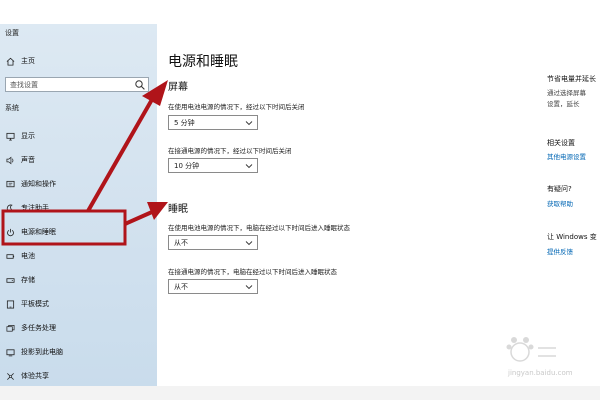  Describe the element at coordinates (78, 61) in the screenshot. I see `sidebar-item-home: 主页` at that location.